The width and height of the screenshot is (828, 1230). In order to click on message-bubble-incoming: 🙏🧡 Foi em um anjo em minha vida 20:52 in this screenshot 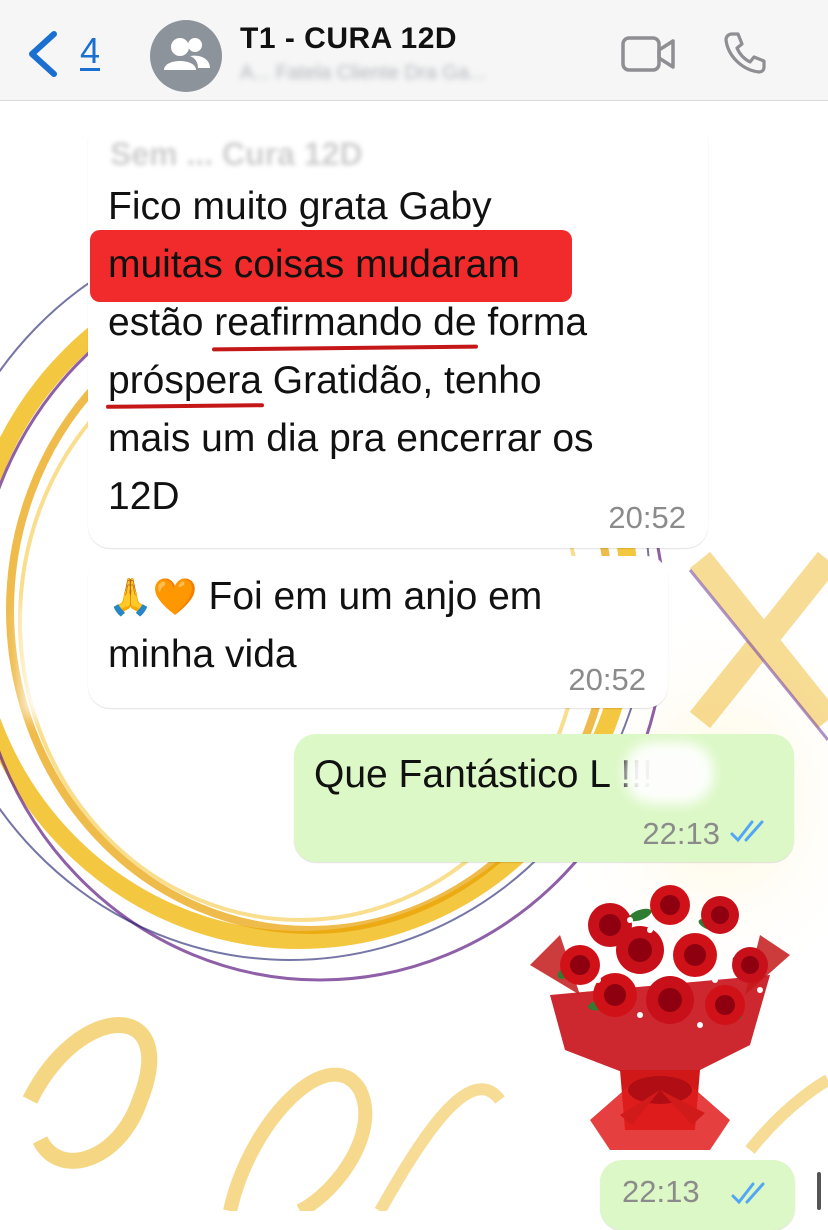, I will do `click(378, 632)`.